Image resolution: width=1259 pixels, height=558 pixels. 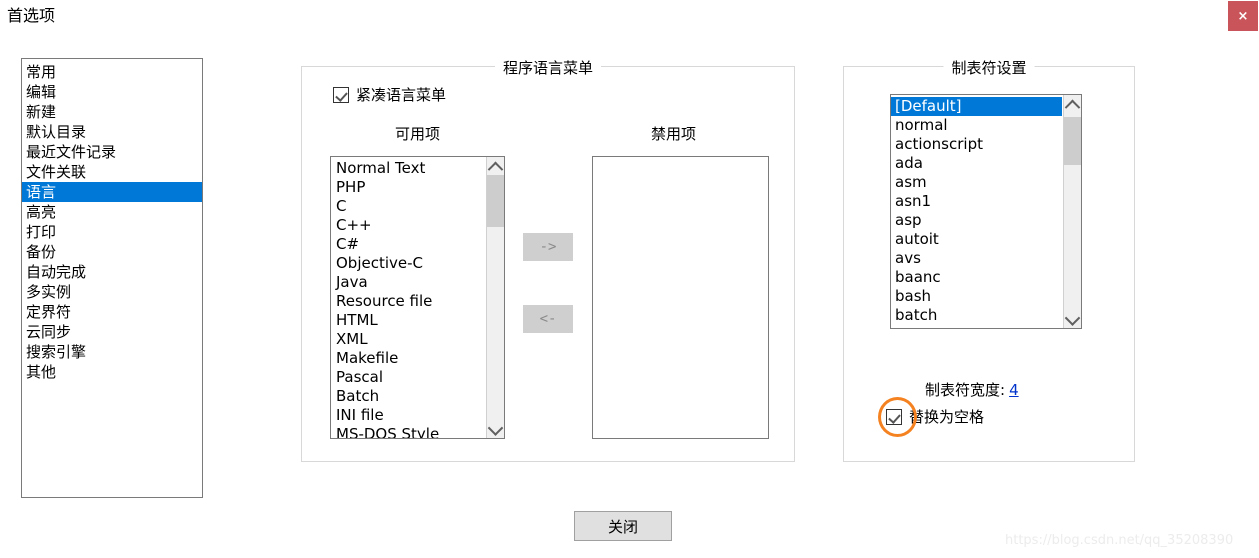 What do you see at coordinates (112, 92) in the screenshot?
I see `sidebar-item: 编辑` at bounding box center [112, 92].